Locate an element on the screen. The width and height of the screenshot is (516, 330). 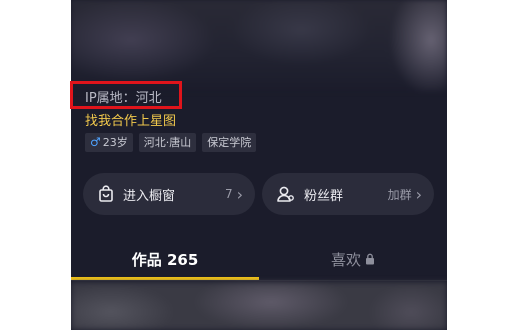
content-tabs: 作品 265 喜欢 is located at coordinates (259, 260).